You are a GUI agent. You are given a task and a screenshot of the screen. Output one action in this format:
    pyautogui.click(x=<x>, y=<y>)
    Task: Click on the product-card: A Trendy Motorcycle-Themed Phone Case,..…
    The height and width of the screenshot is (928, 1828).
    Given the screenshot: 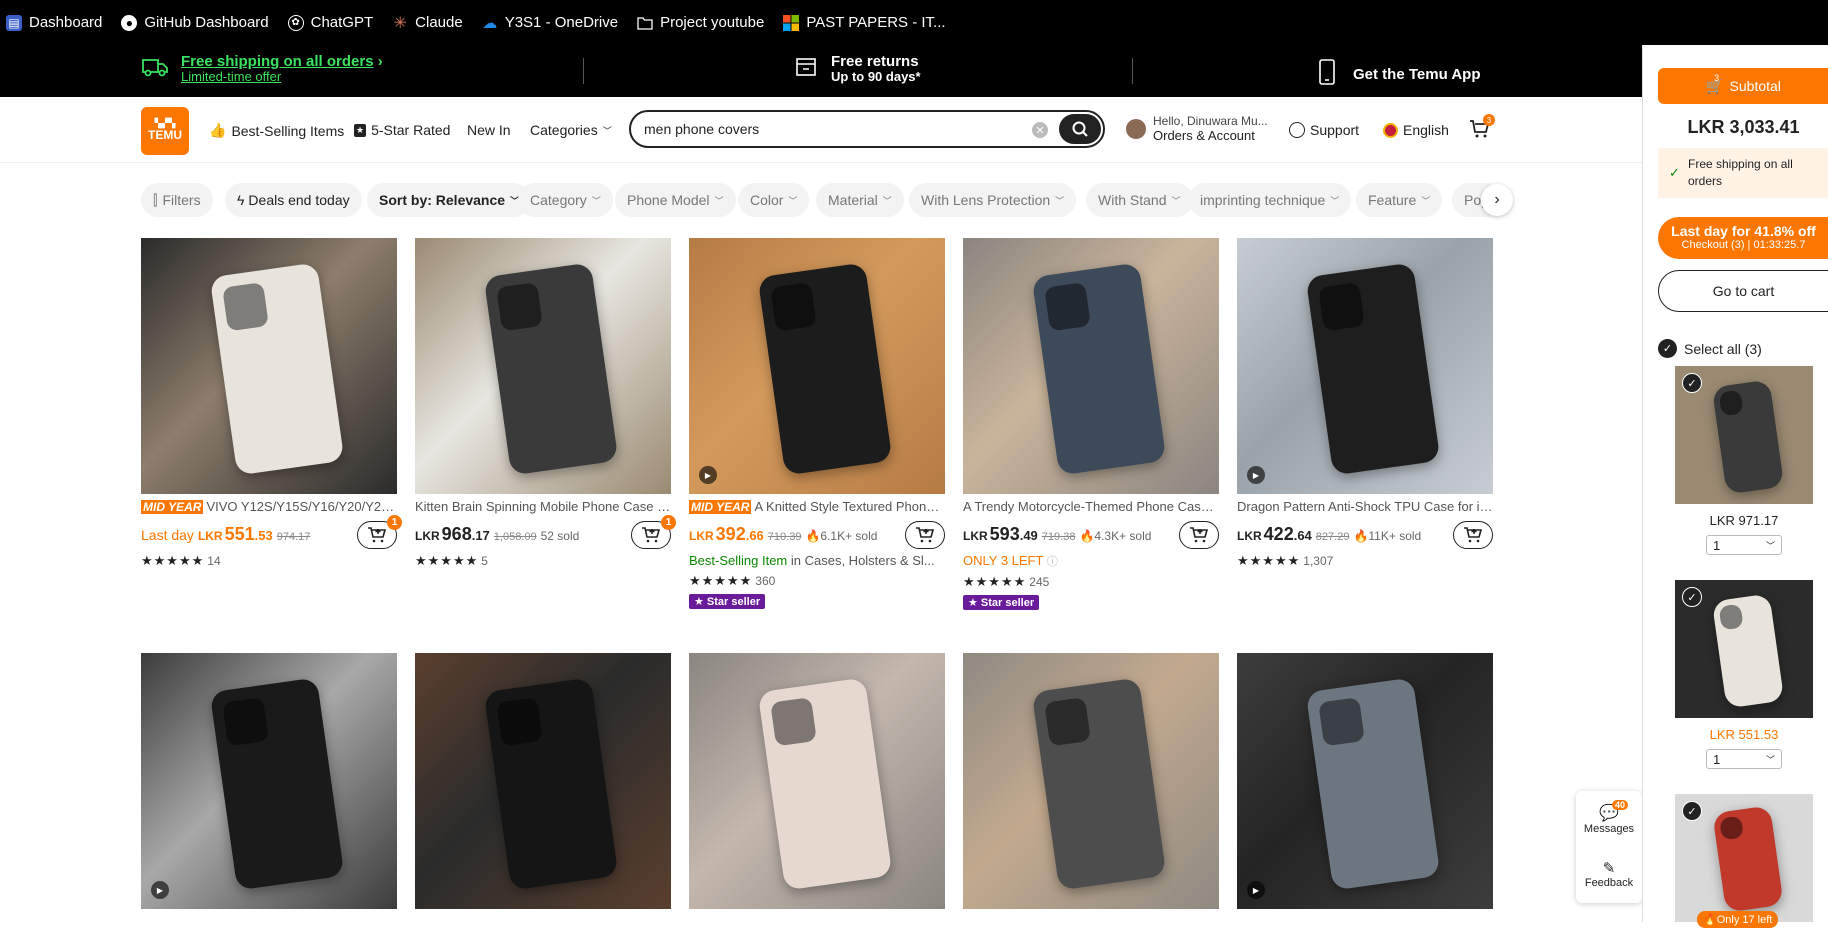 What is the action you would take?
    pyautogui.click(x=1091, y=424)
    